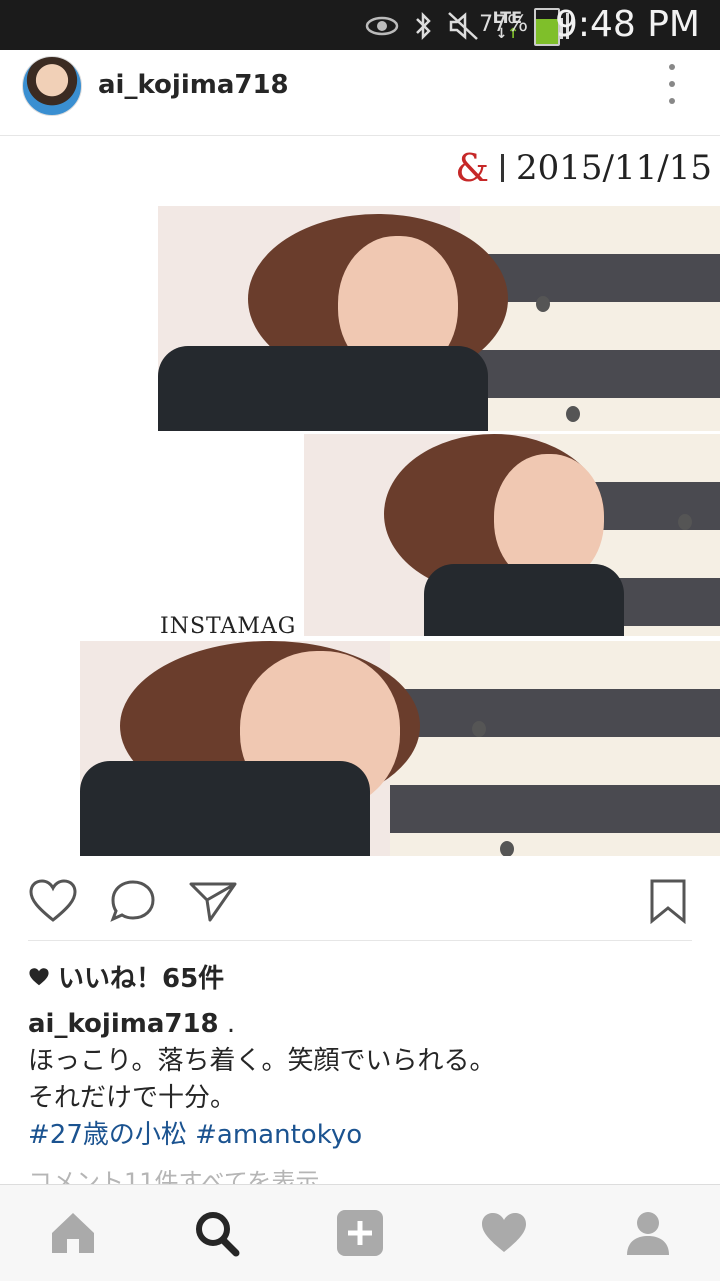  What do you see at coordinates (381, 26) in the screenshot?
I see `eye-icon` at bounding box center [381, 26].